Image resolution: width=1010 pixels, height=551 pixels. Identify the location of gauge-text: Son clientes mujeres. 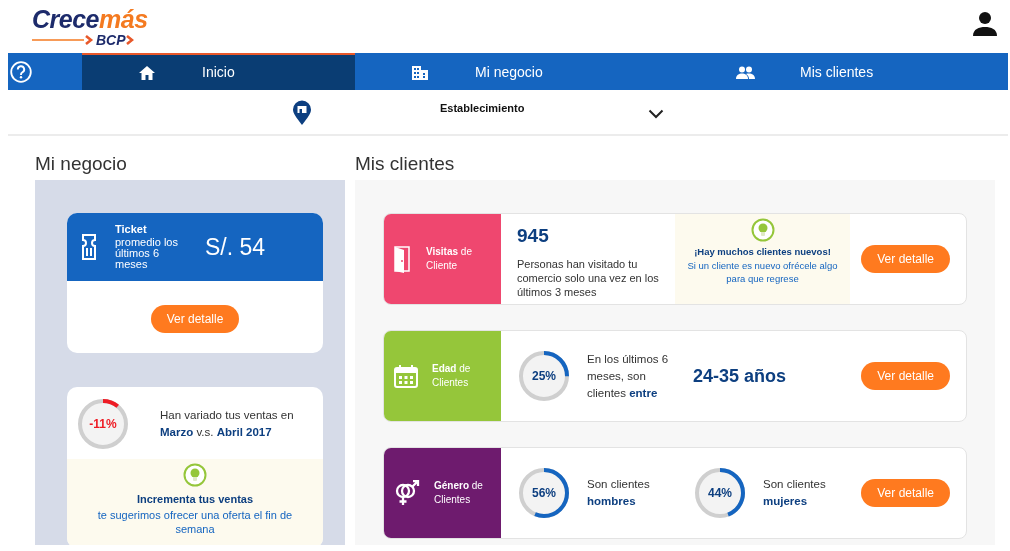
(795, 493).